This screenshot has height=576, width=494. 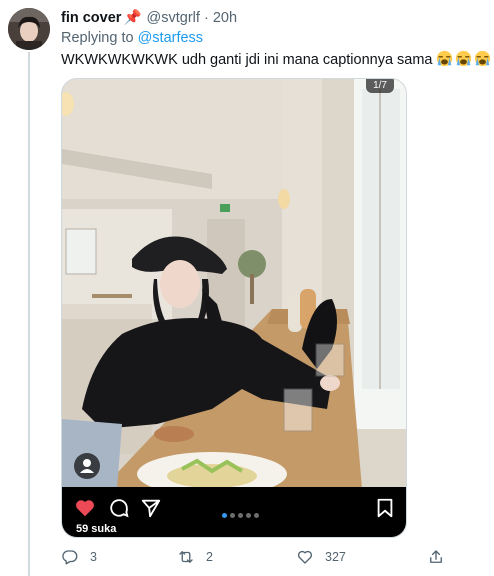 What do you see at coordinates (85, 508) in the screenshot?
I see `heart-icon` at bounding box center [85, 508].